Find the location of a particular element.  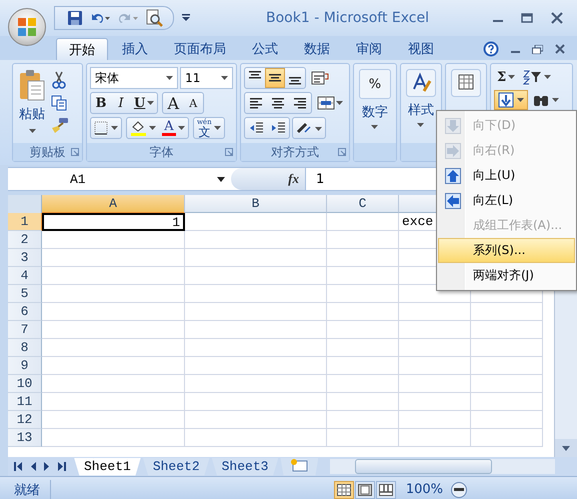

row-header: 8 is located at coordinates (25, 348).